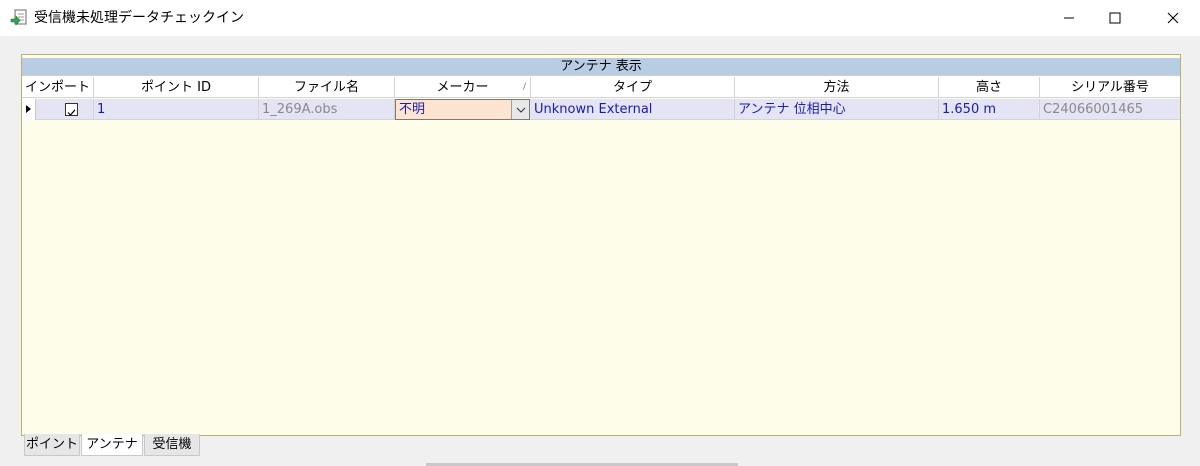 Image resolution: width=1200 pixels, height=466 pixels. What do you see at coordinates (633, 87) in the screenshot?
I see `column-header-type: タイプ` at bounding box center [633, 87].